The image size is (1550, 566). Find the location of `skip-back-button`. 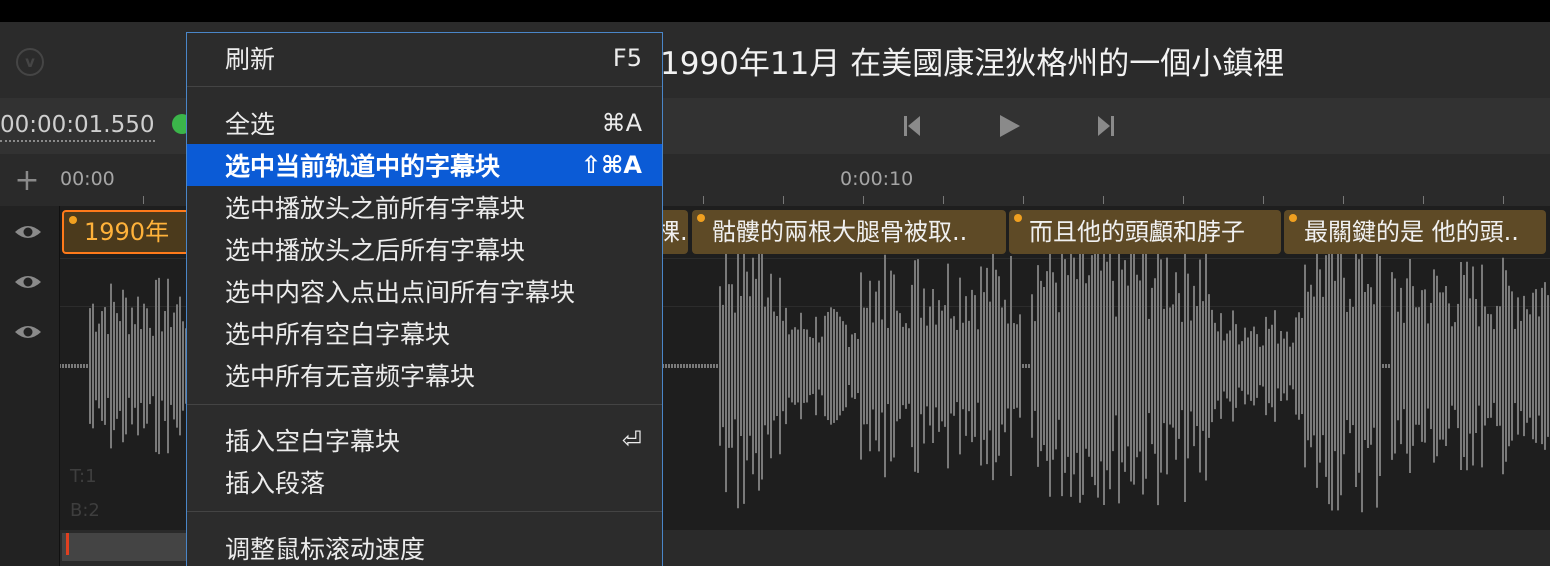

skip-back-button is located at coordinates (913, 126).